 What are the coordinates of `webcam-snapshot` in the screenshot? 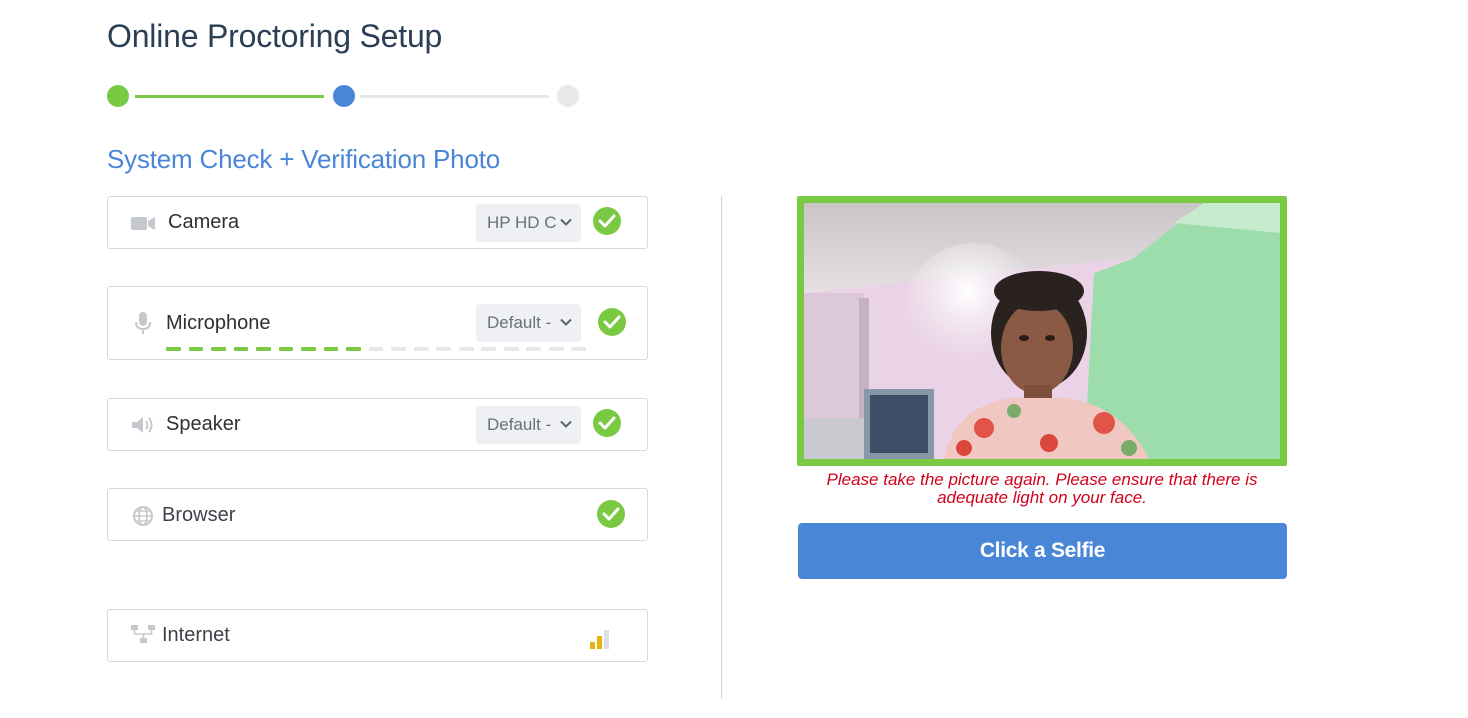 It's located at (1042, 331).